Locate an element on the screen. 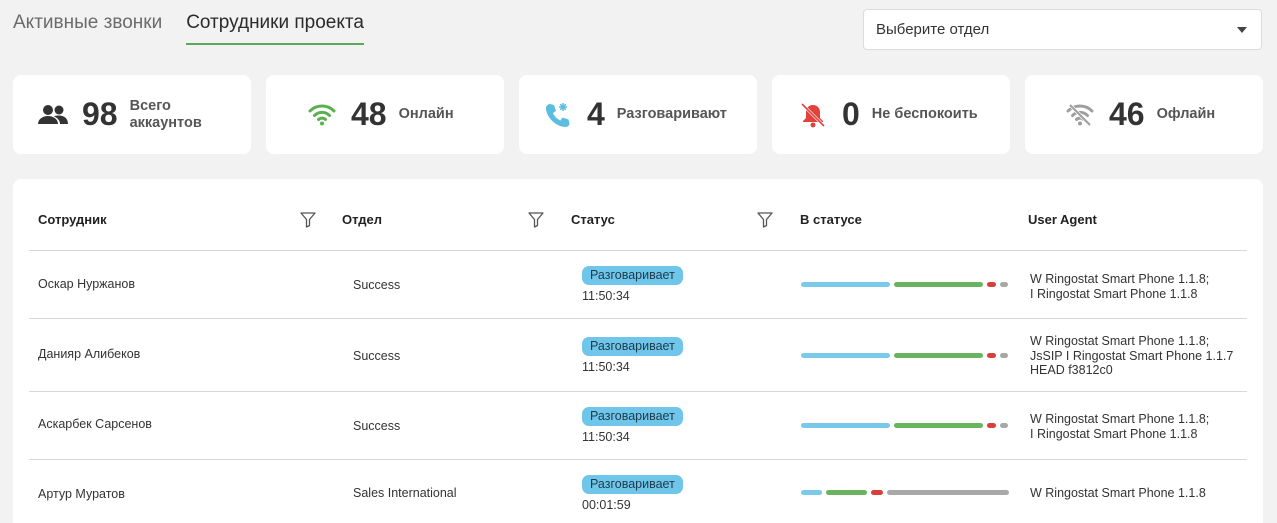 Image resolution: width=1277 pixels, height=523 pixels. stat-card-dnd: 0 Не беспокоить is located at coordinates (891, 114).